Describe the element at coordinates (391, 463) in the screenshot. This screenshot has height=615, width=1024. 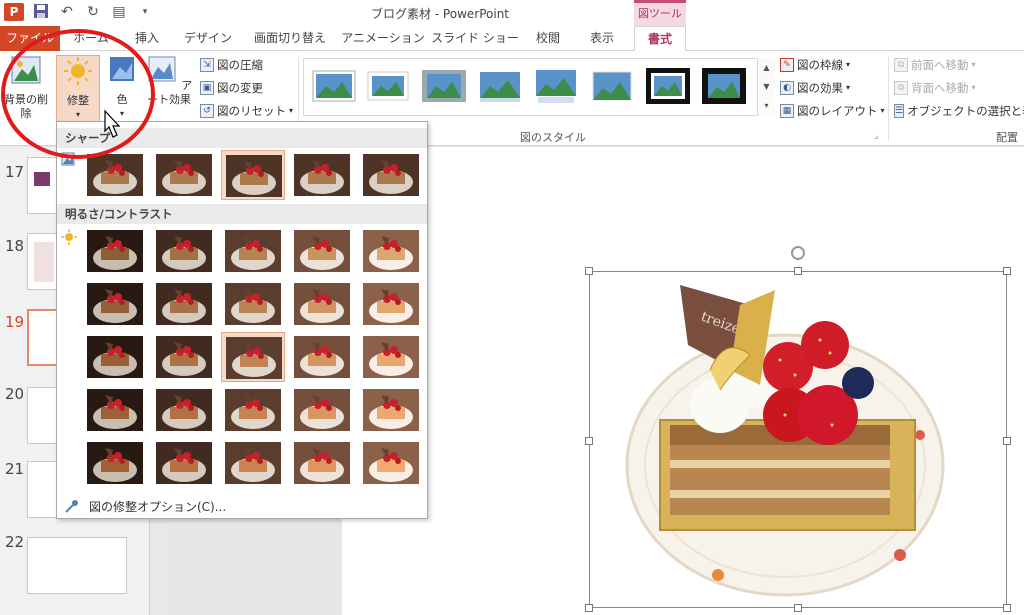
I see `brightness-preset-r5-c5` at that location.